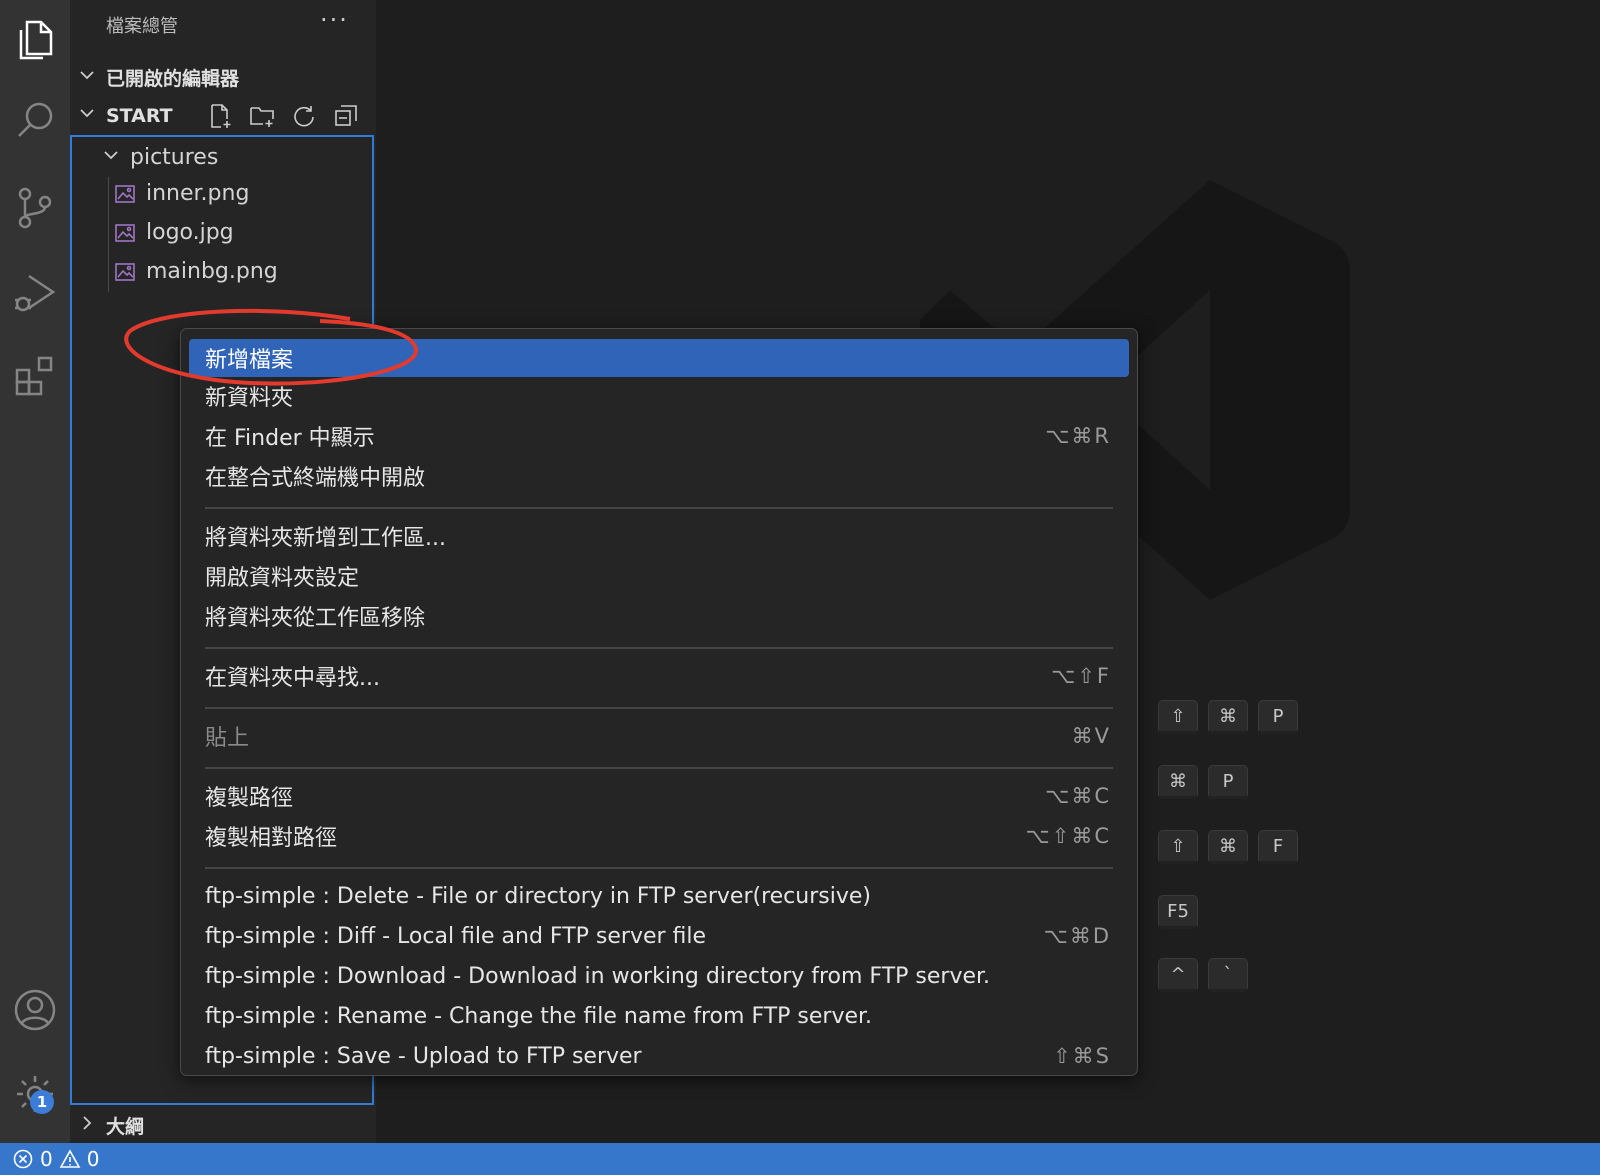 The width and height of the screenshot is (1600, 1175). I want to click on key-cap: F, so click(1278, 847).